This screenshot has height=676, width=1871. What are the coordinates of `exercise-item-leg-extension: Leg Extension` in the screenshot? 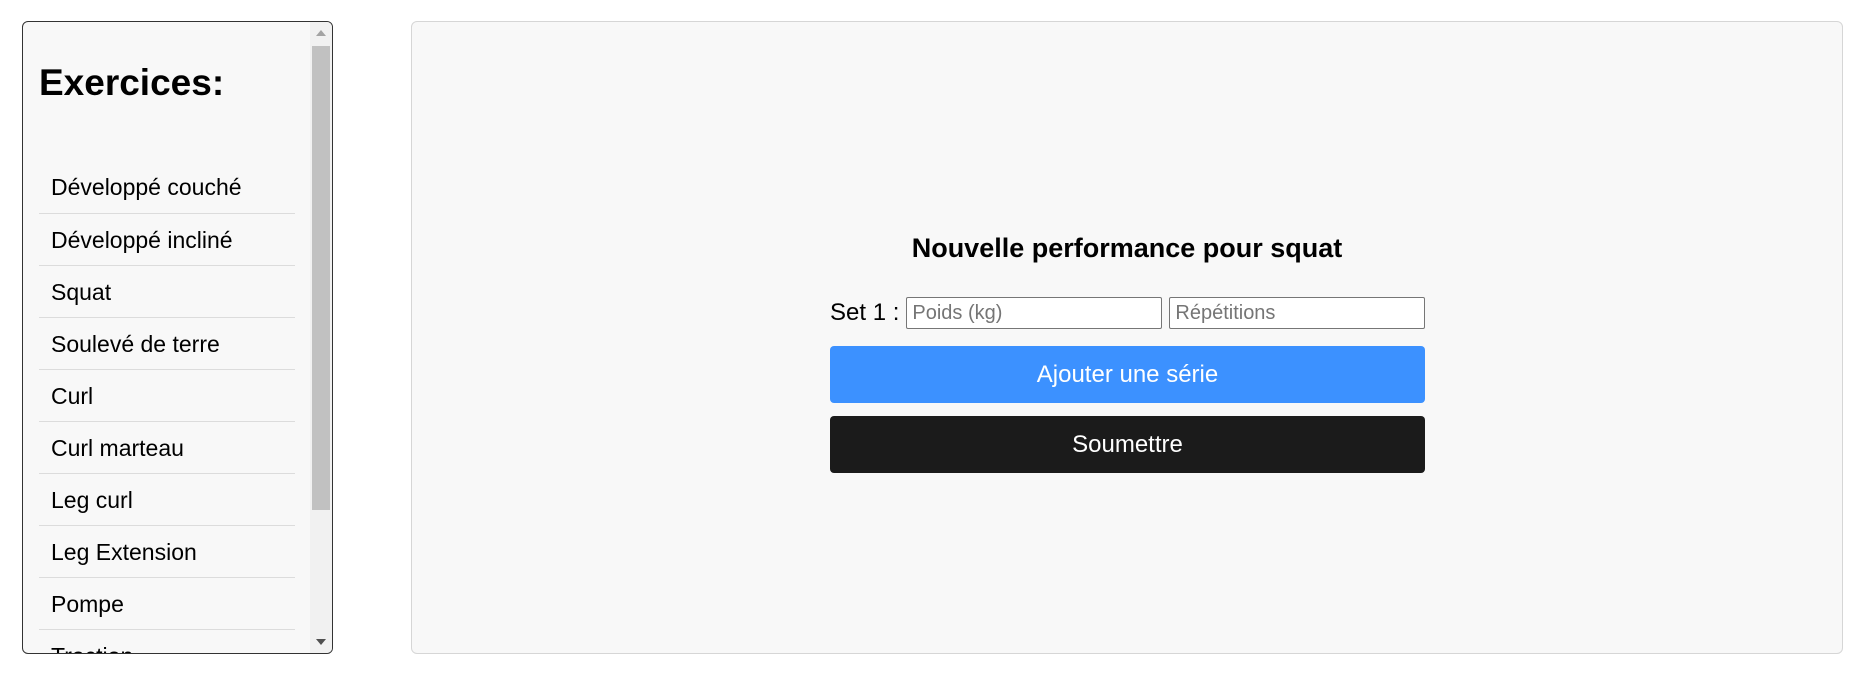 It's located at (167, 552).